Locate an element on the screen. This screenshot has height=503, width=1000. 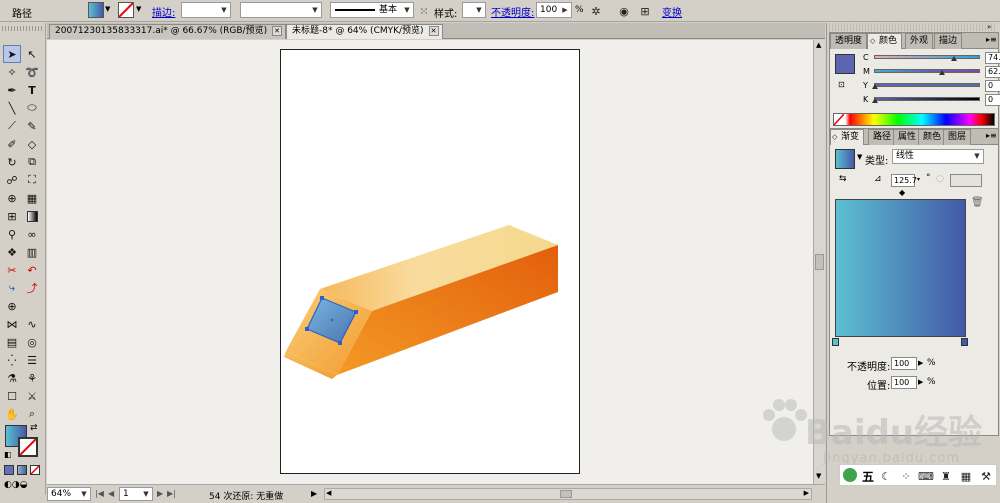
draw-mode-icon: ◐◑◒ is located at coordinates (16, 485).